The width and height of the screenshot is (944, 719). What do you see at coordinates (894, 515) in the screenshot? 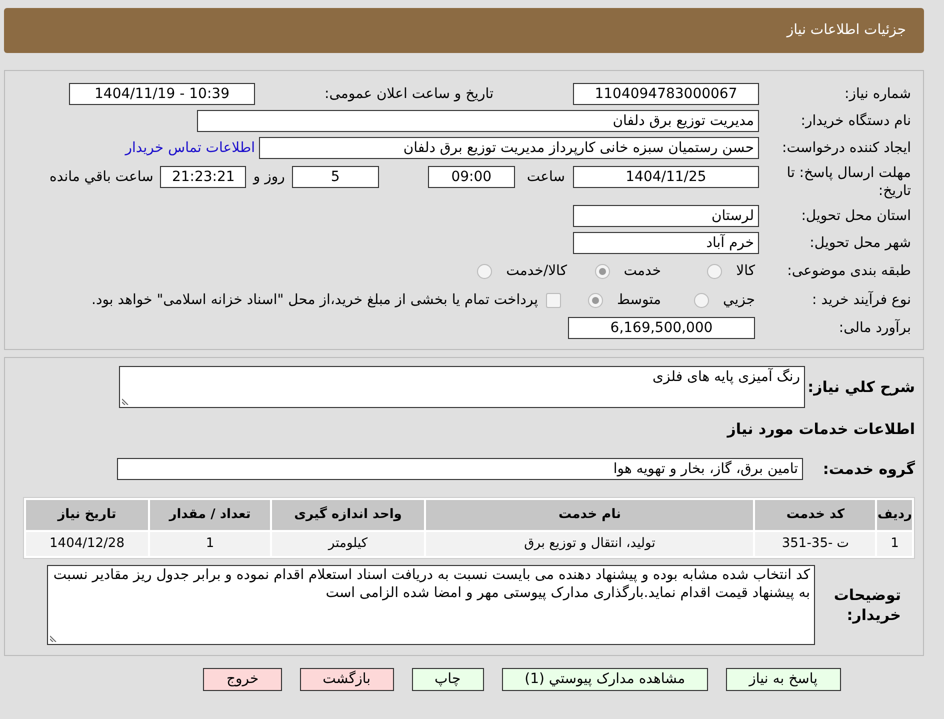
I see `column-header: ردیف` at bounding box center [894, 515].